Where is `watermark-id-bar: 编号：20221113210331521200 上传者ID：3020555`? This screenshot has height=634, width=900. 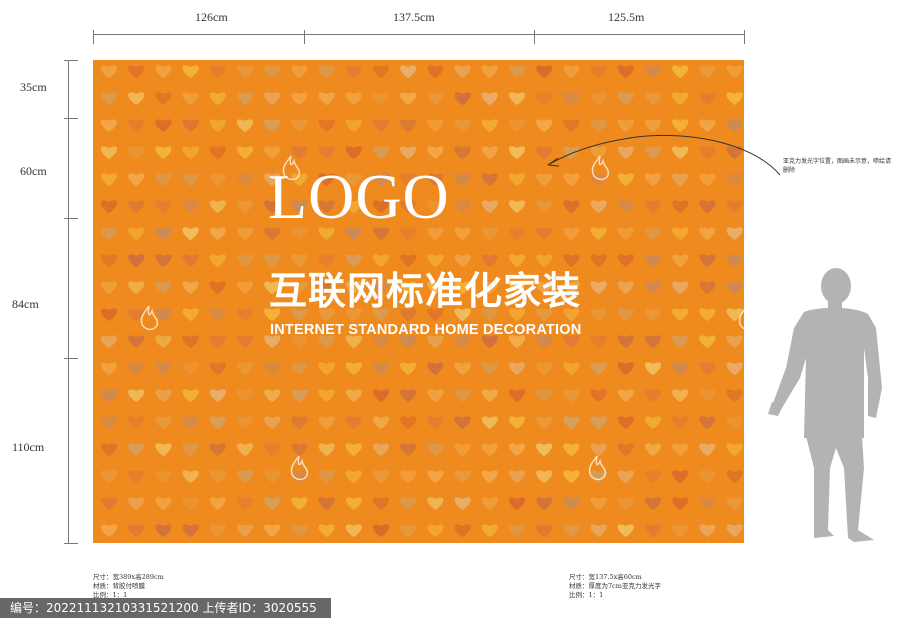
watermark-id-bar: 编号：20221113210331521200 上传者ID：3020555 is located at coordinates (165, 608).